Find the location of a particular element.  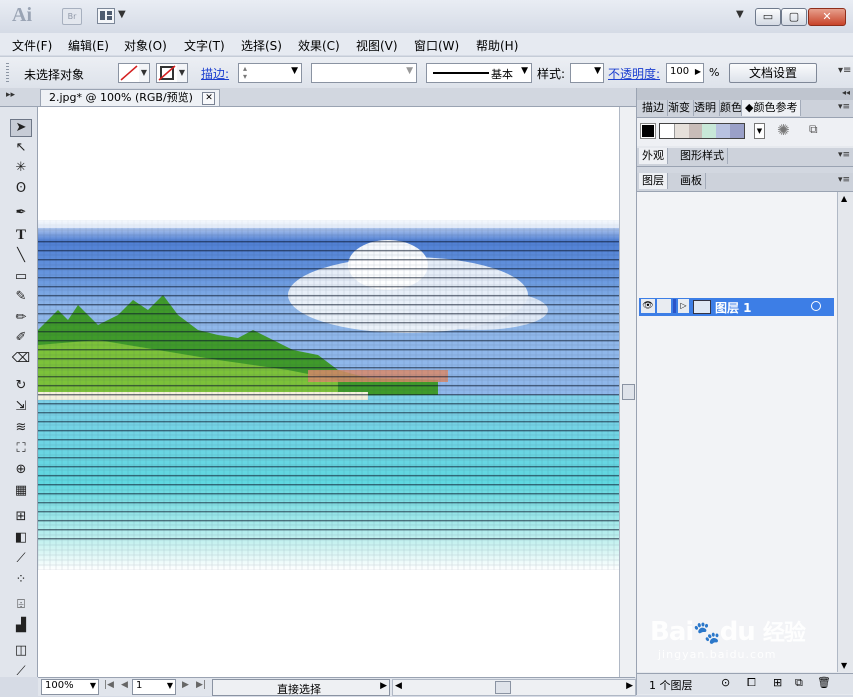

perspective-grid-tool-icon: ▦ is located at coordinates (21, 491).